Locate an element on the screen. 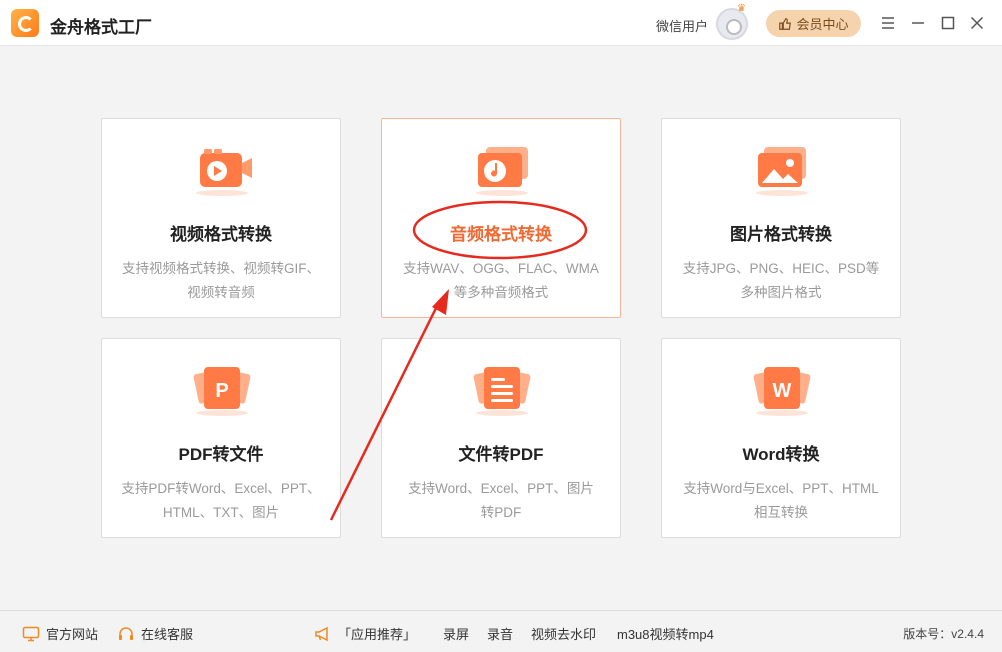 The image size is (1002, 652). music-file-icon is located at coordinates (502, 171).